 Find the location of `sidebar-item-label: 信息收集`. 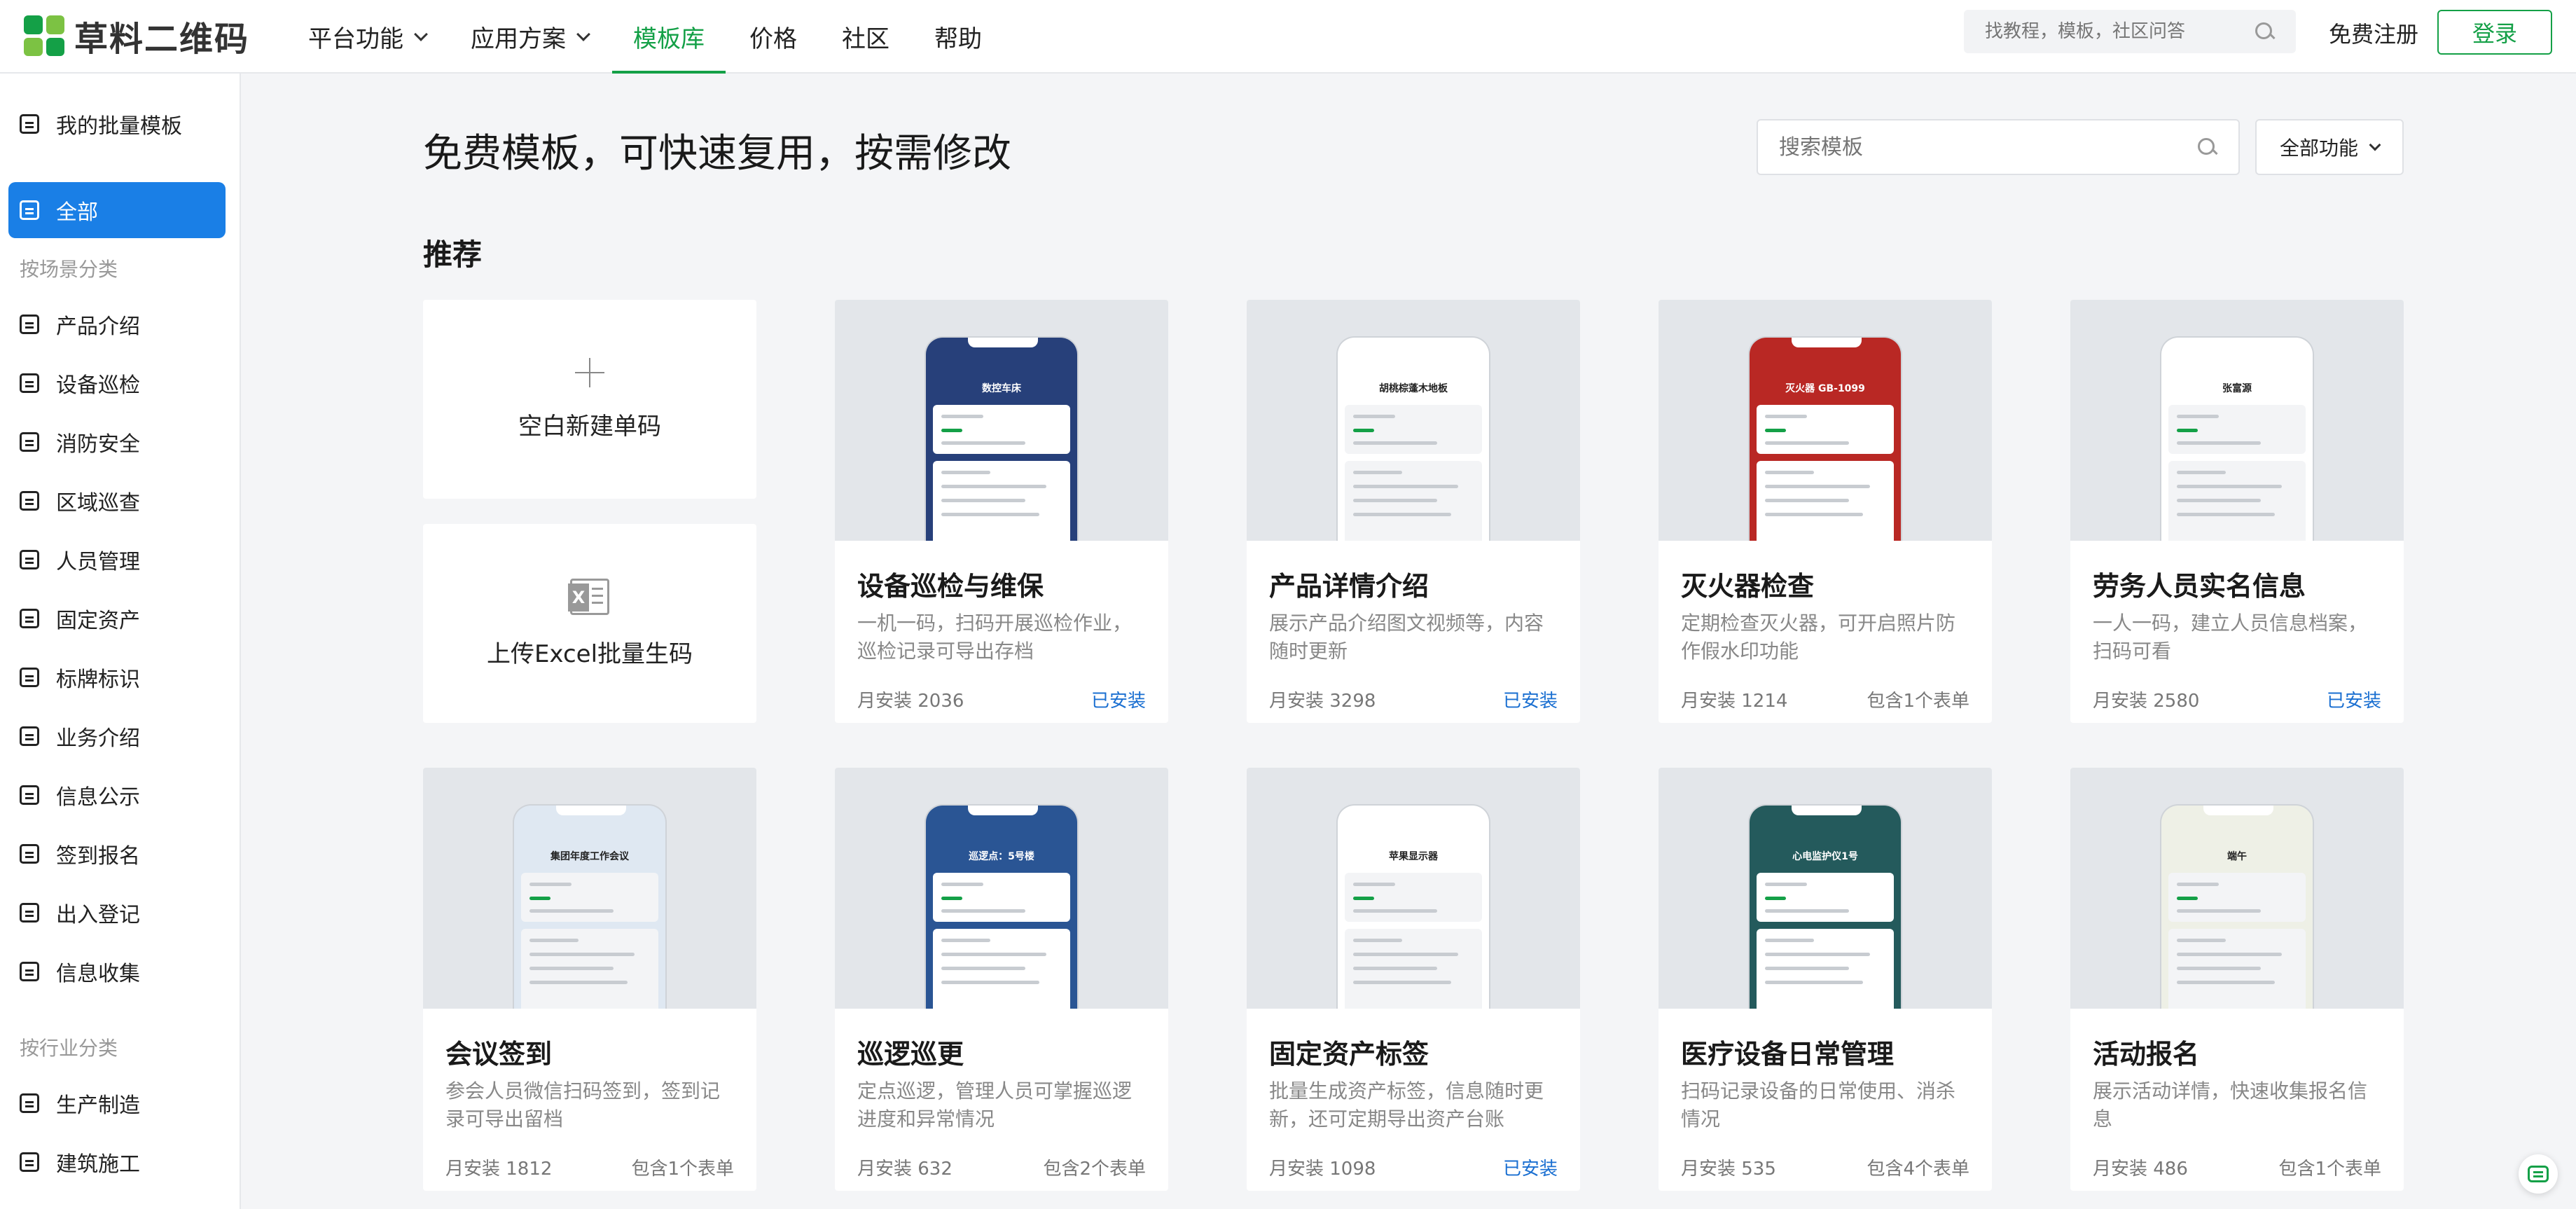

sidebar-item-label: 信息收集 is located at coordinates (98, 974).